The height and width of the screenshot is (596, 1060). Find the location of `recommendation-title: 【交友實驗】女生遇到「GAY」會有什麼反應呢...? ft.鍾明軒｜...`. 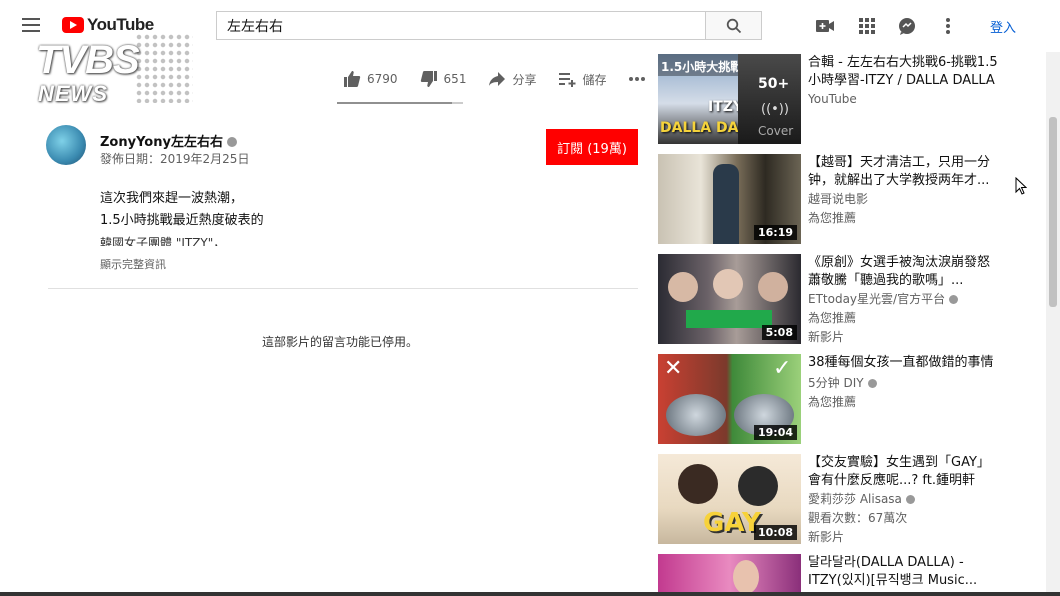

recommendation-title: 【交友實驗】女生遇到「GAY」會有什麼反應呢...? ft.鍾明軒｜... is located at coordinates (903, 472).